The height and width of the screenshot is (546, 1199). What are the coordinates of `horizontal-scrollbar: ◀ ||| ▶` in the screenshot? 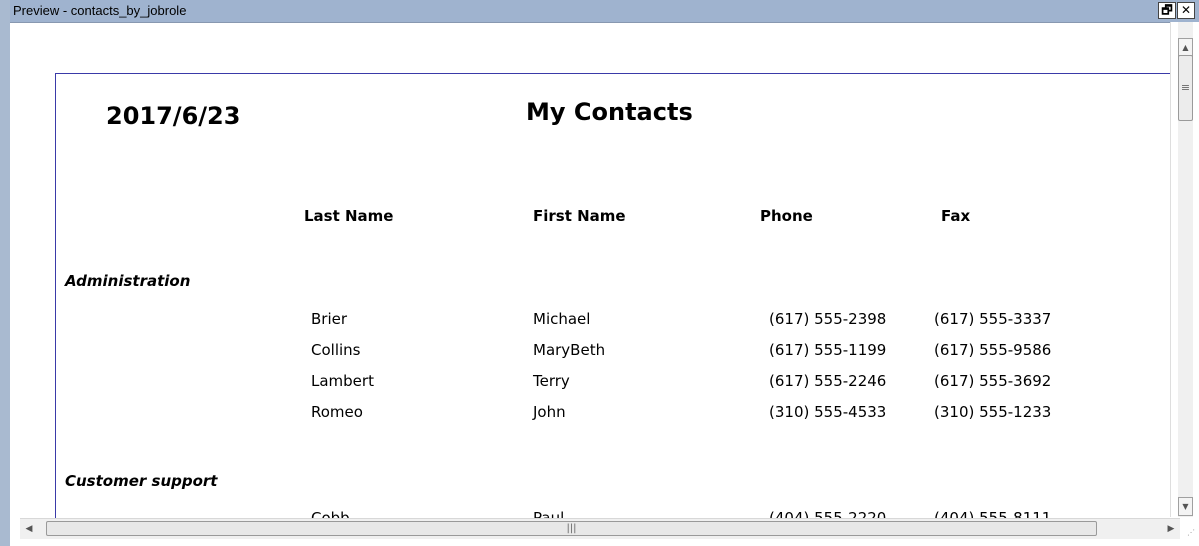 It's located at (600, 528).